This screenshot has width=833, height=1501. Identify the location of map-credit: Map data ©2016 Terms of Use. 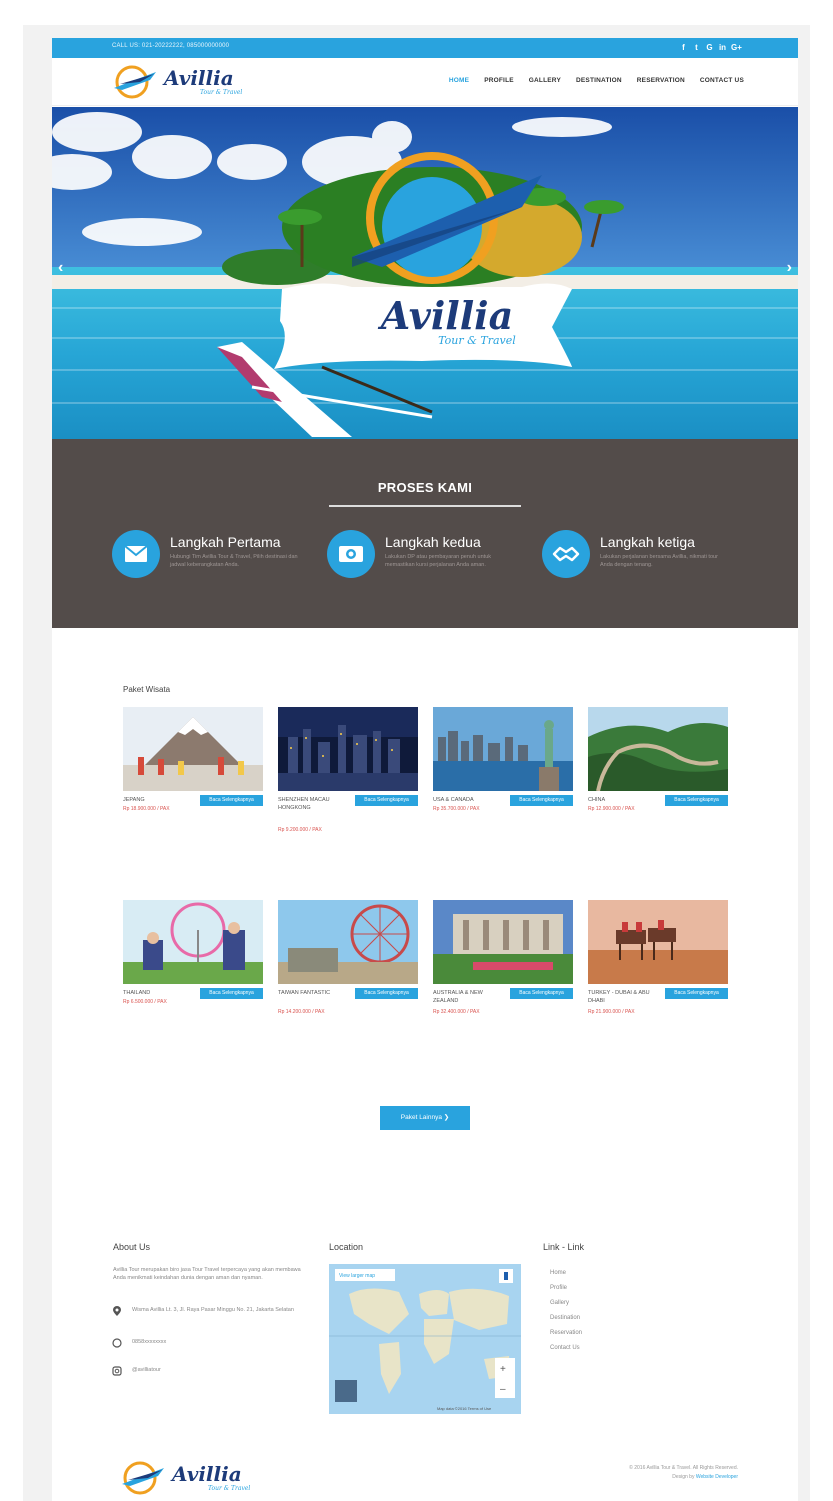
(464, 1408).